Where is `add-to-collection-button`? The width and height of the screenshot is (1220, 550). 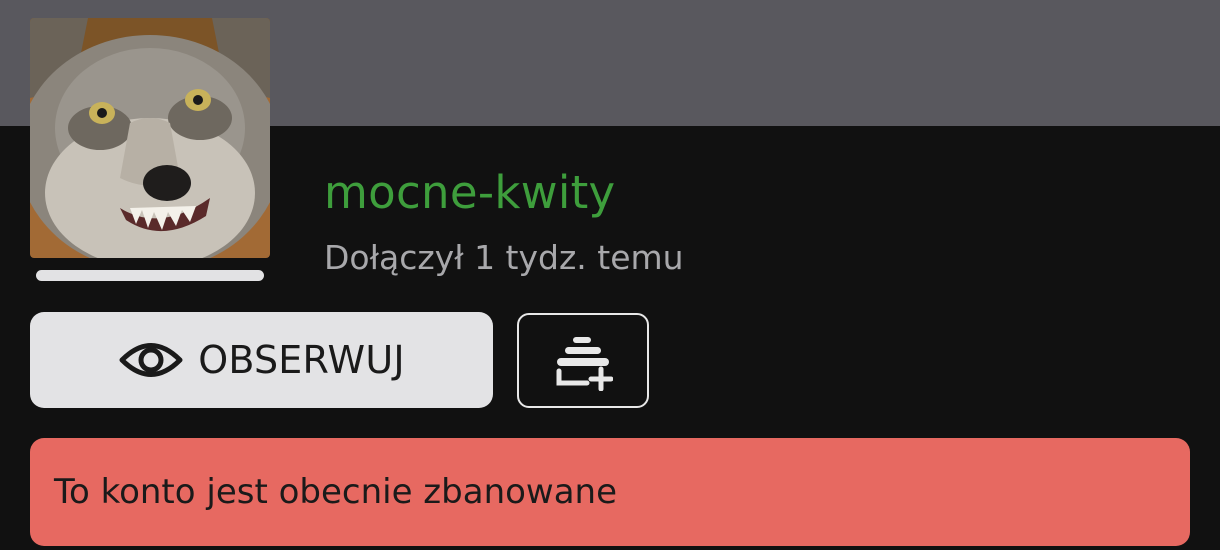
add-to-collection-button is located at coordinates (583, 360).